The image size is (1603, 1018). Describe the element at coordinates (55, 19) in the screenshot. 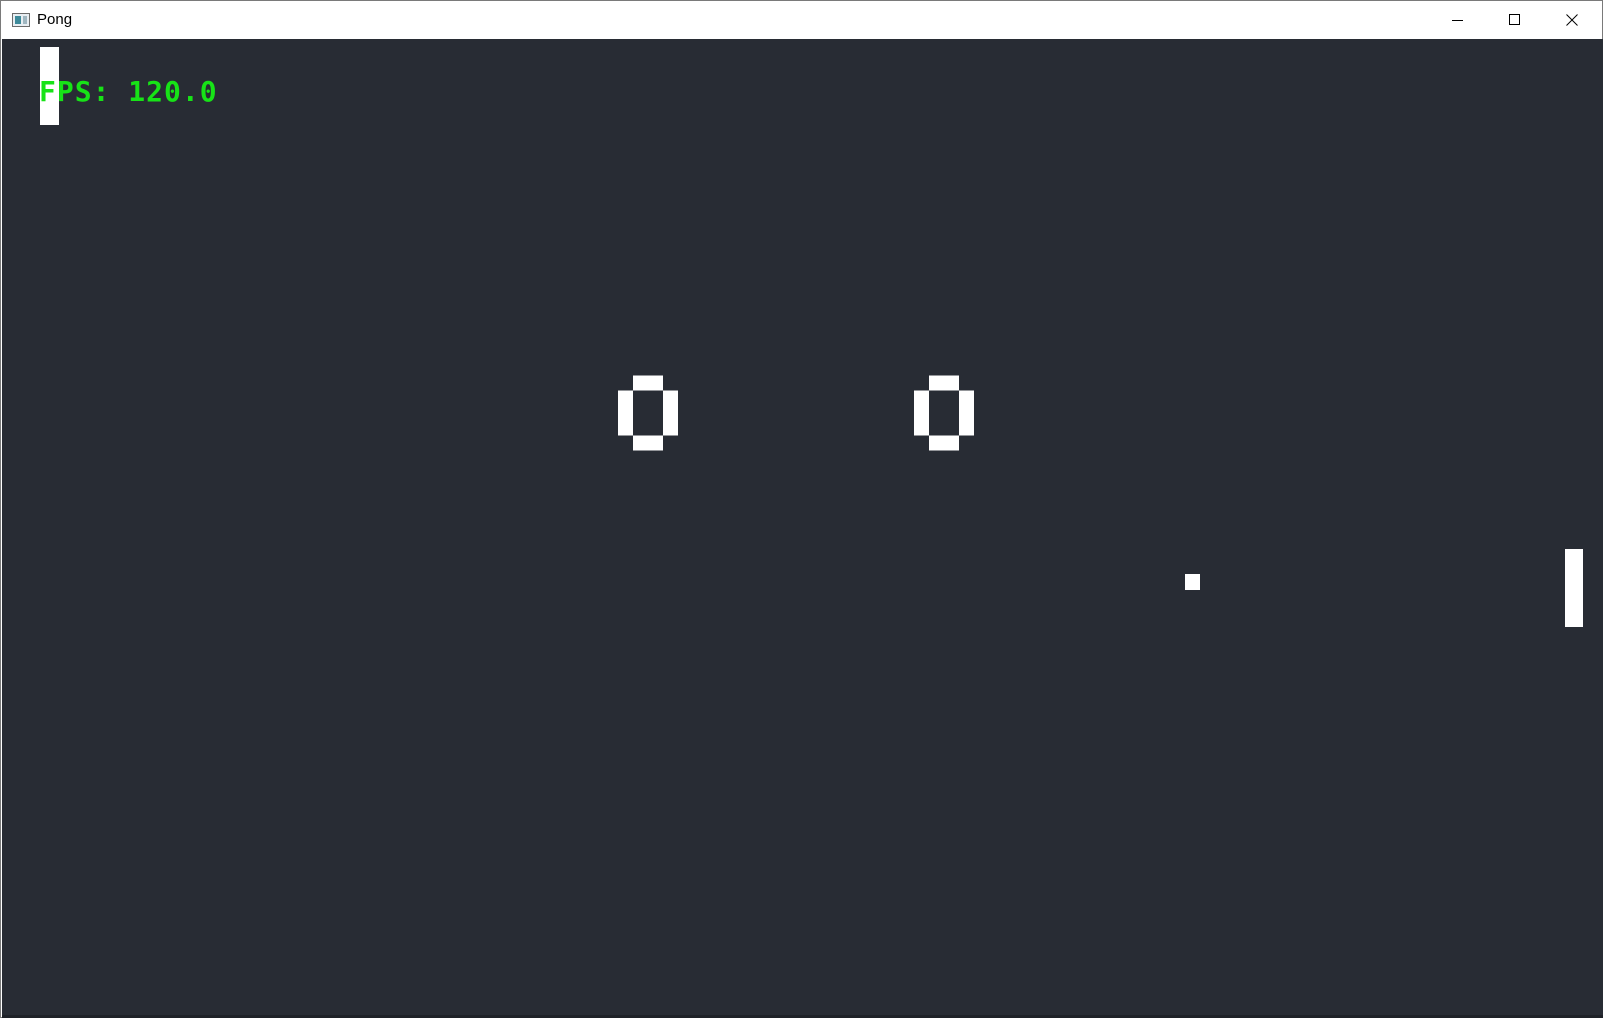

I see `window-title: Pong` at that location.